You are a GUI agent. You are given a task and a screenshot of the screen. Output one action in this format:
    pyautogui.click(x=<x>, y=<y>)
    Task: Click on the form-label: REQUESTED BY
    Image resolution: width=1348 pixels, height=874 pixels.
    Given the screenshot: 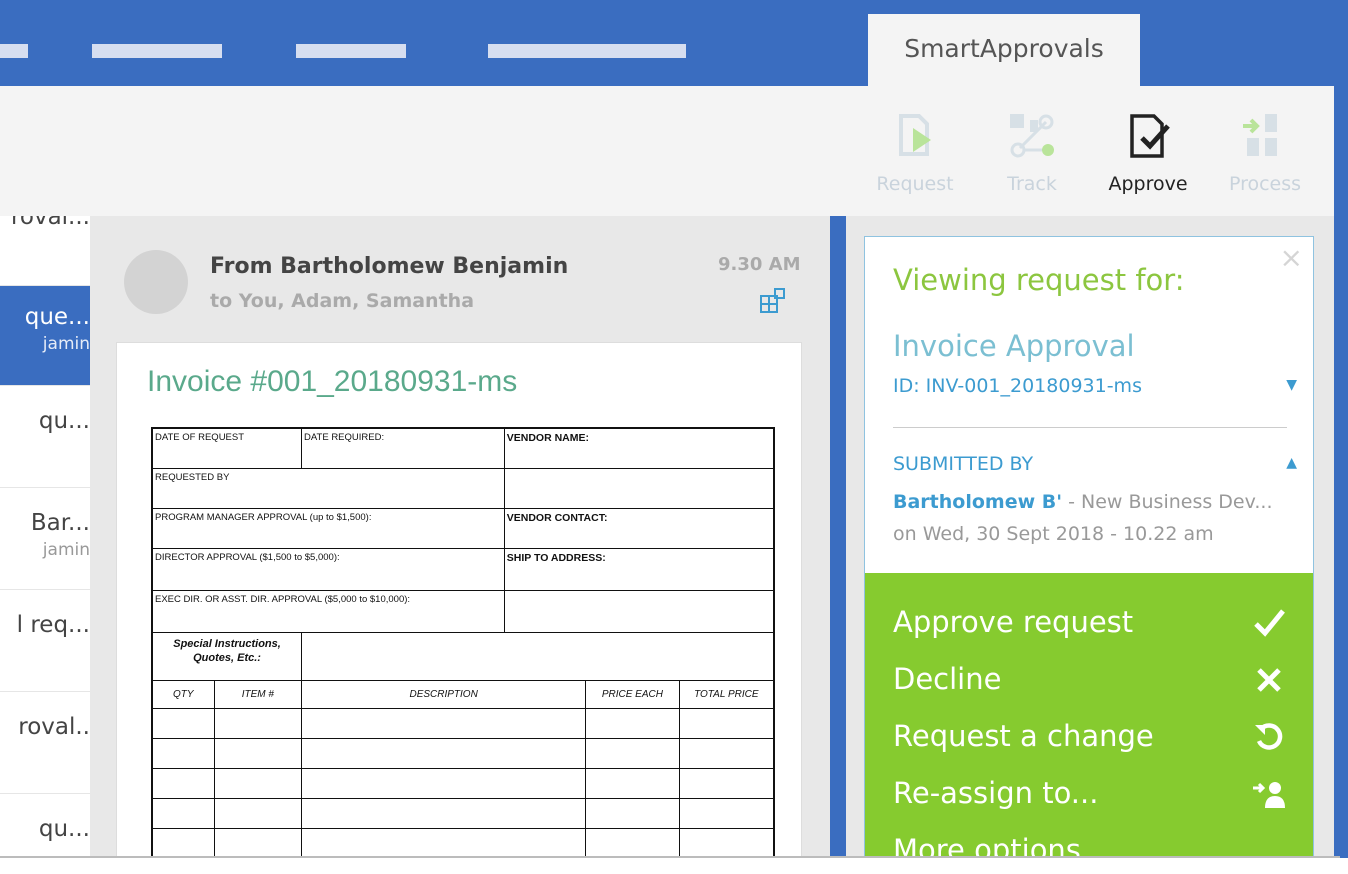 What is the action you would take?
    pyautogui.click(x=329, y=488)
    